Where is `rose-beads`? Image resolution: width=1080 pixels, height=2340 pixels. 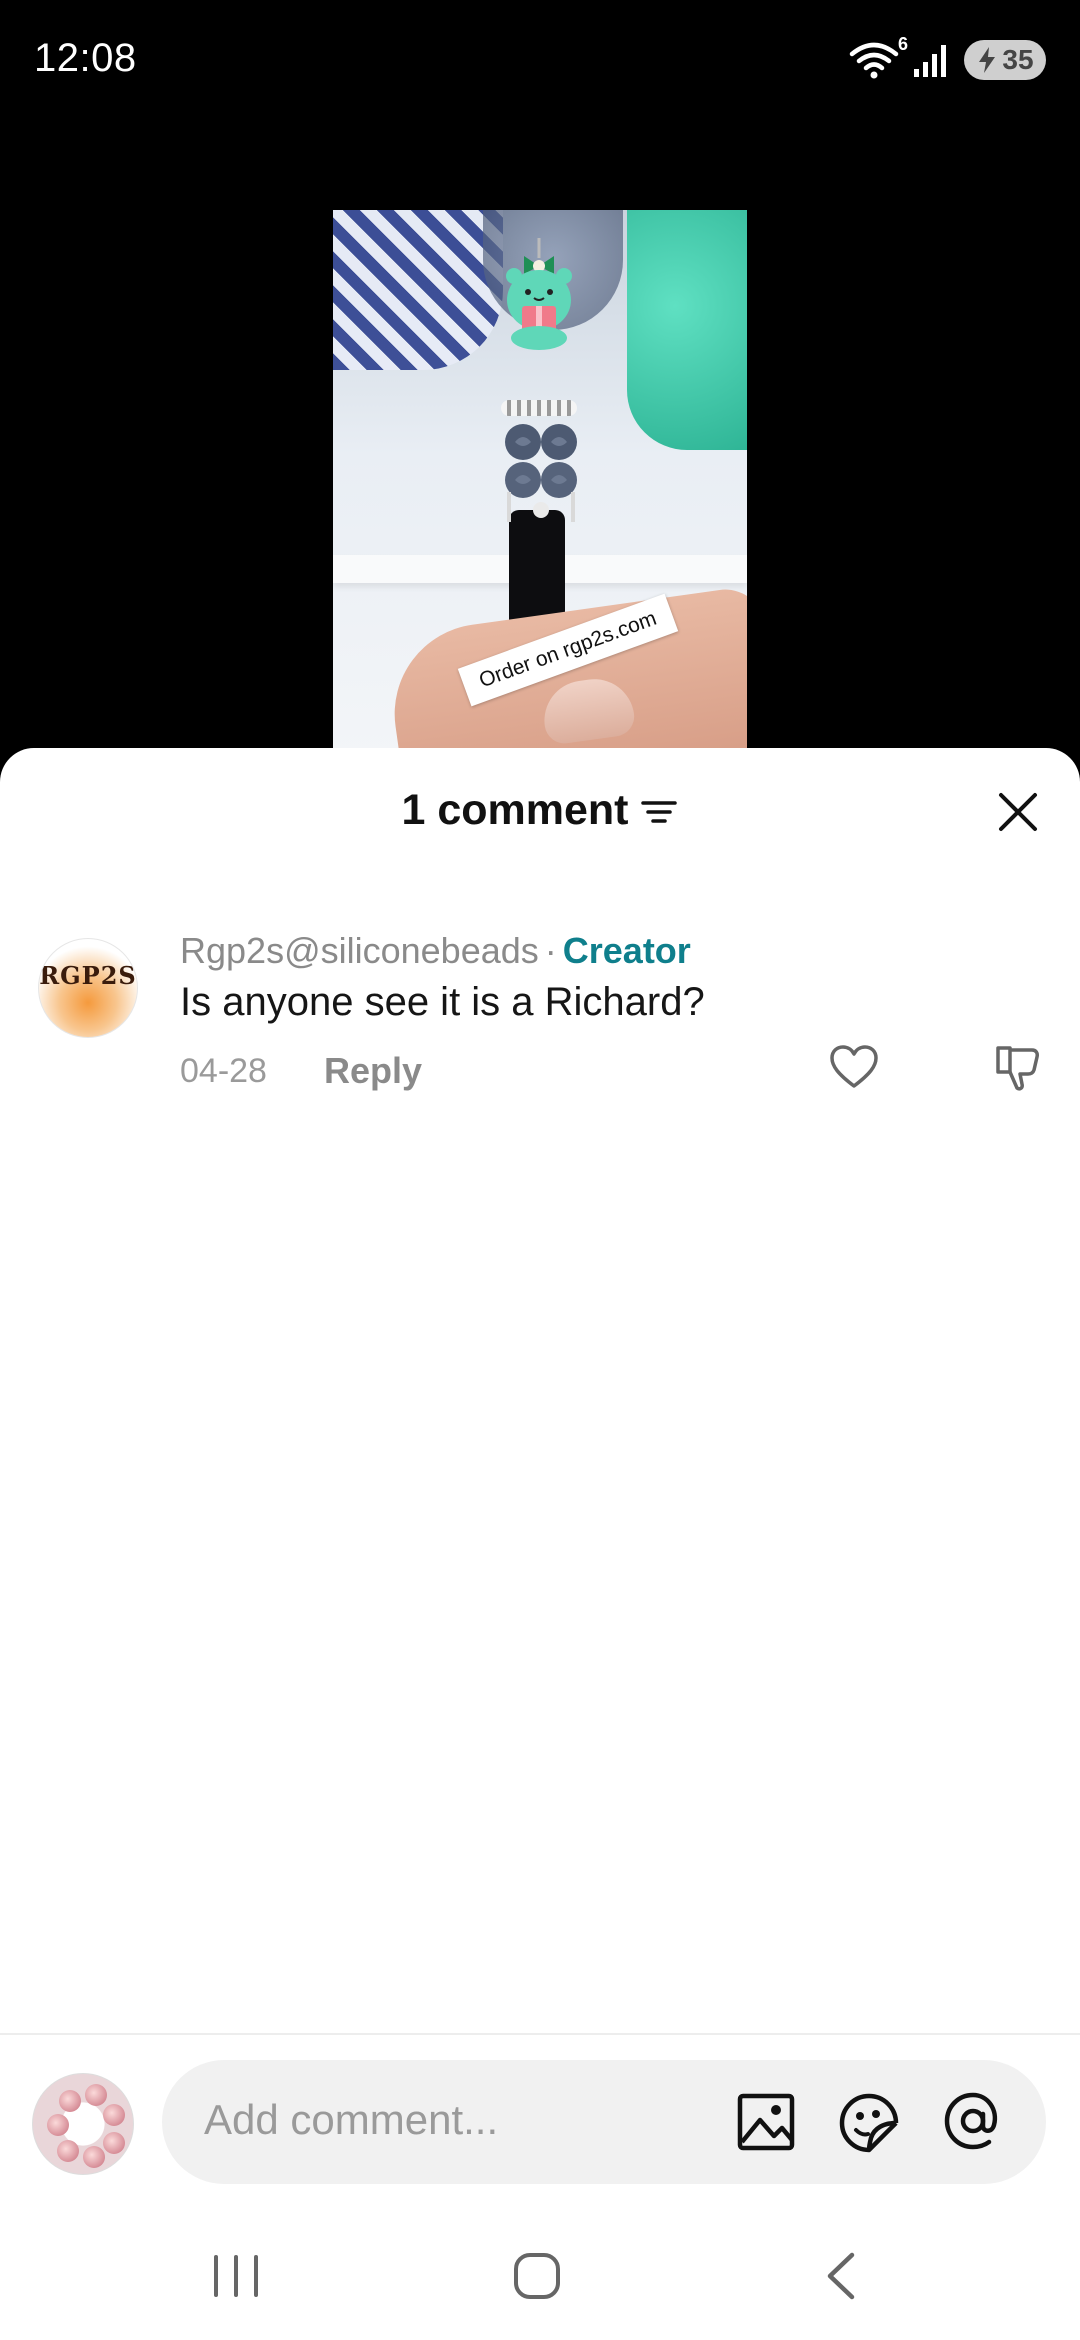
rose-beads is located at coordinates (541, 473).